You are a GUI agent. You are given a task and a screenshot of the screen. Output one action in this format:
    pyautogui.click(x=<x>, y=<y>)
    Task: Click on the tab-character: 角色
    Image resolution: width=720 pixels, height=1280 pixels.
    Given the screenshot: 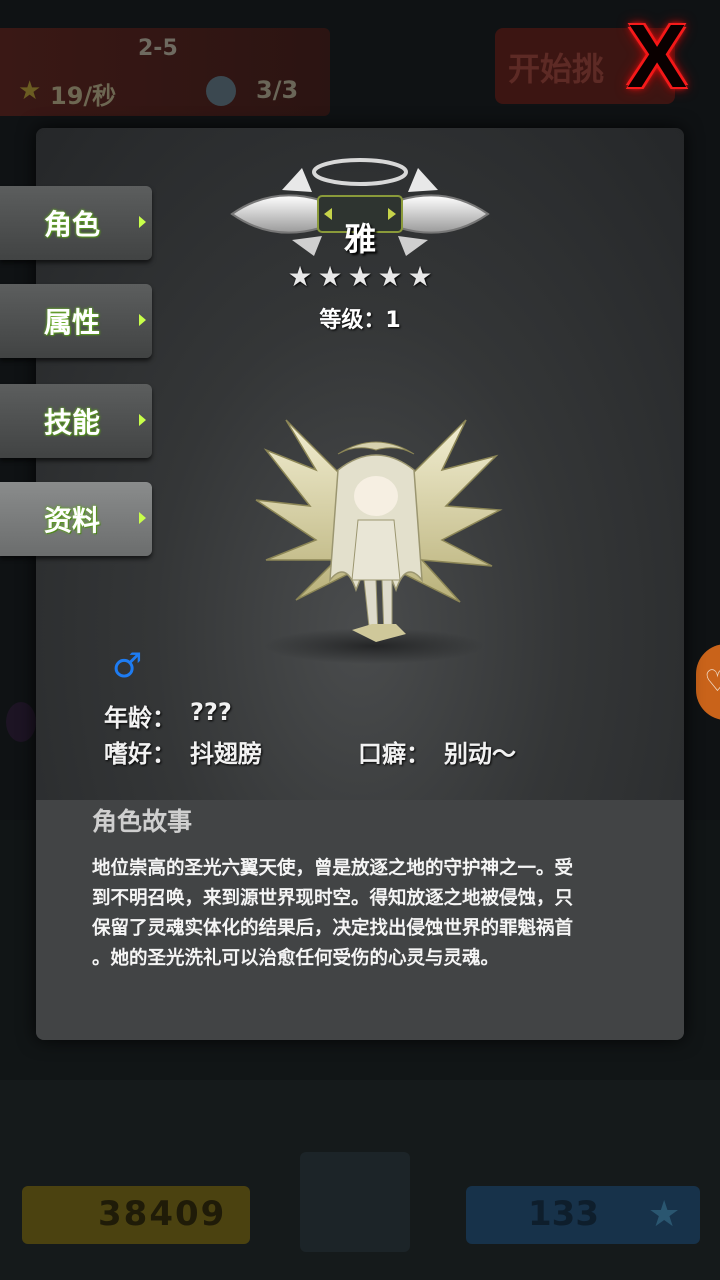 What is the action you would take?
    pyautogui.click(x=76, y=223)
    